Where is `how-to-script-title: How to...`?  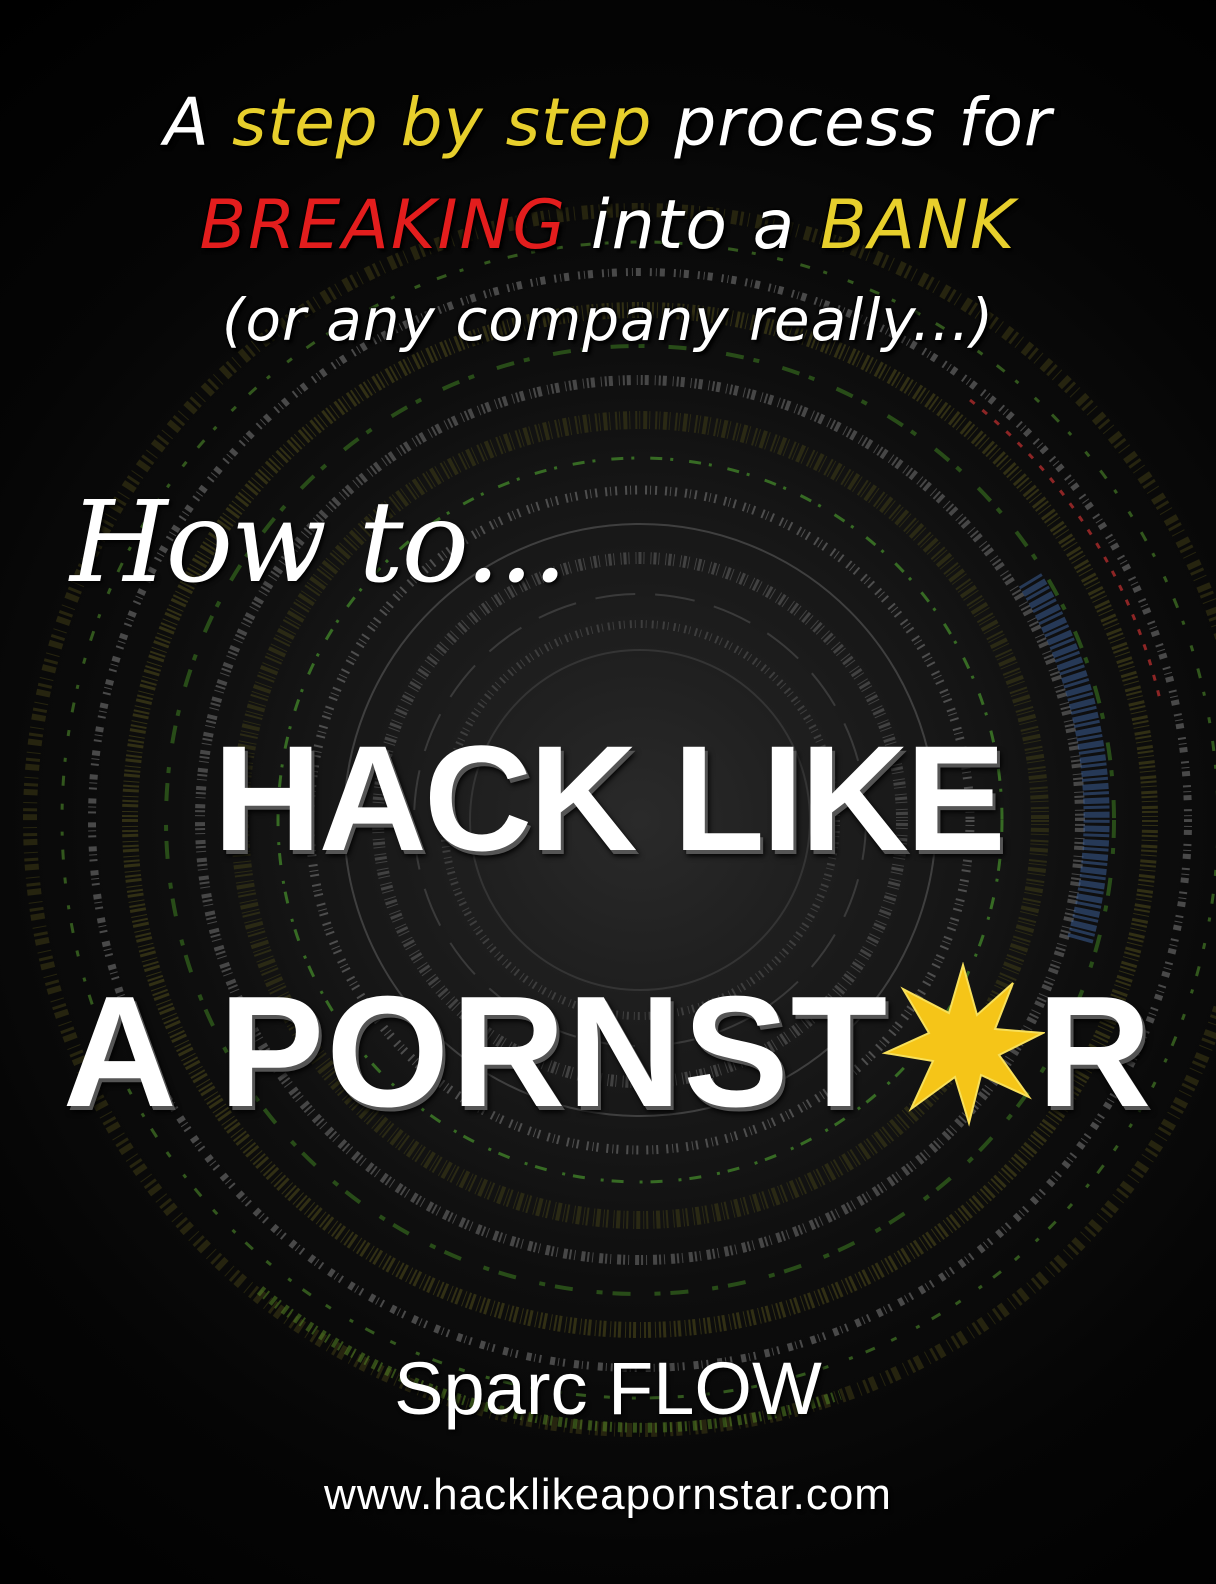
how-to-script-title: How to... is located at coordinates (319, 543).